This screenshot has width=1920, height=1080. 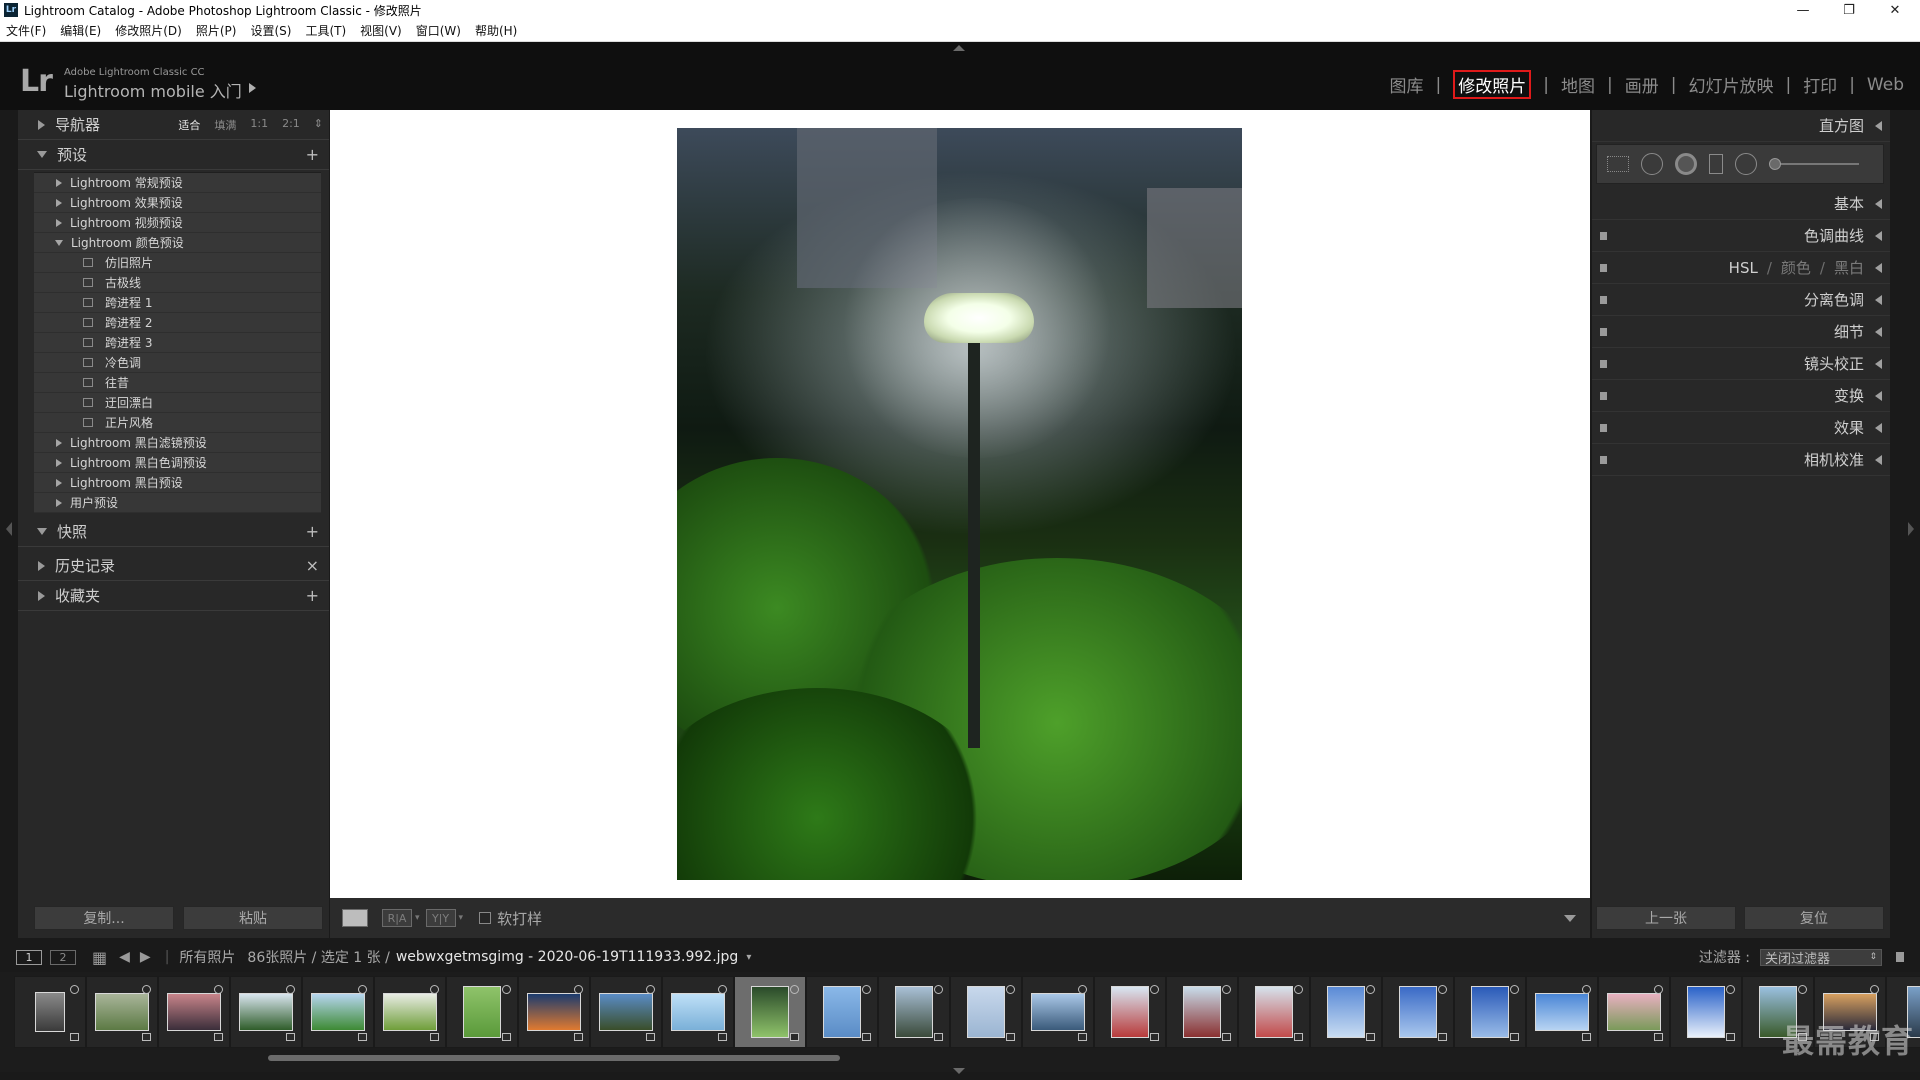 I want to click on preset-item: 古极线, so click(x=177, y=283).